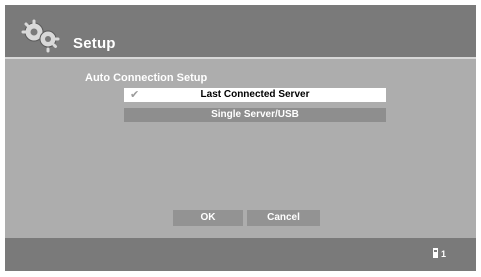 The image size is (481, 277). What do you see at coordinates (94, 43) in the screenshot?
I see `page-title: Setup` at bounding box center [94, 43].